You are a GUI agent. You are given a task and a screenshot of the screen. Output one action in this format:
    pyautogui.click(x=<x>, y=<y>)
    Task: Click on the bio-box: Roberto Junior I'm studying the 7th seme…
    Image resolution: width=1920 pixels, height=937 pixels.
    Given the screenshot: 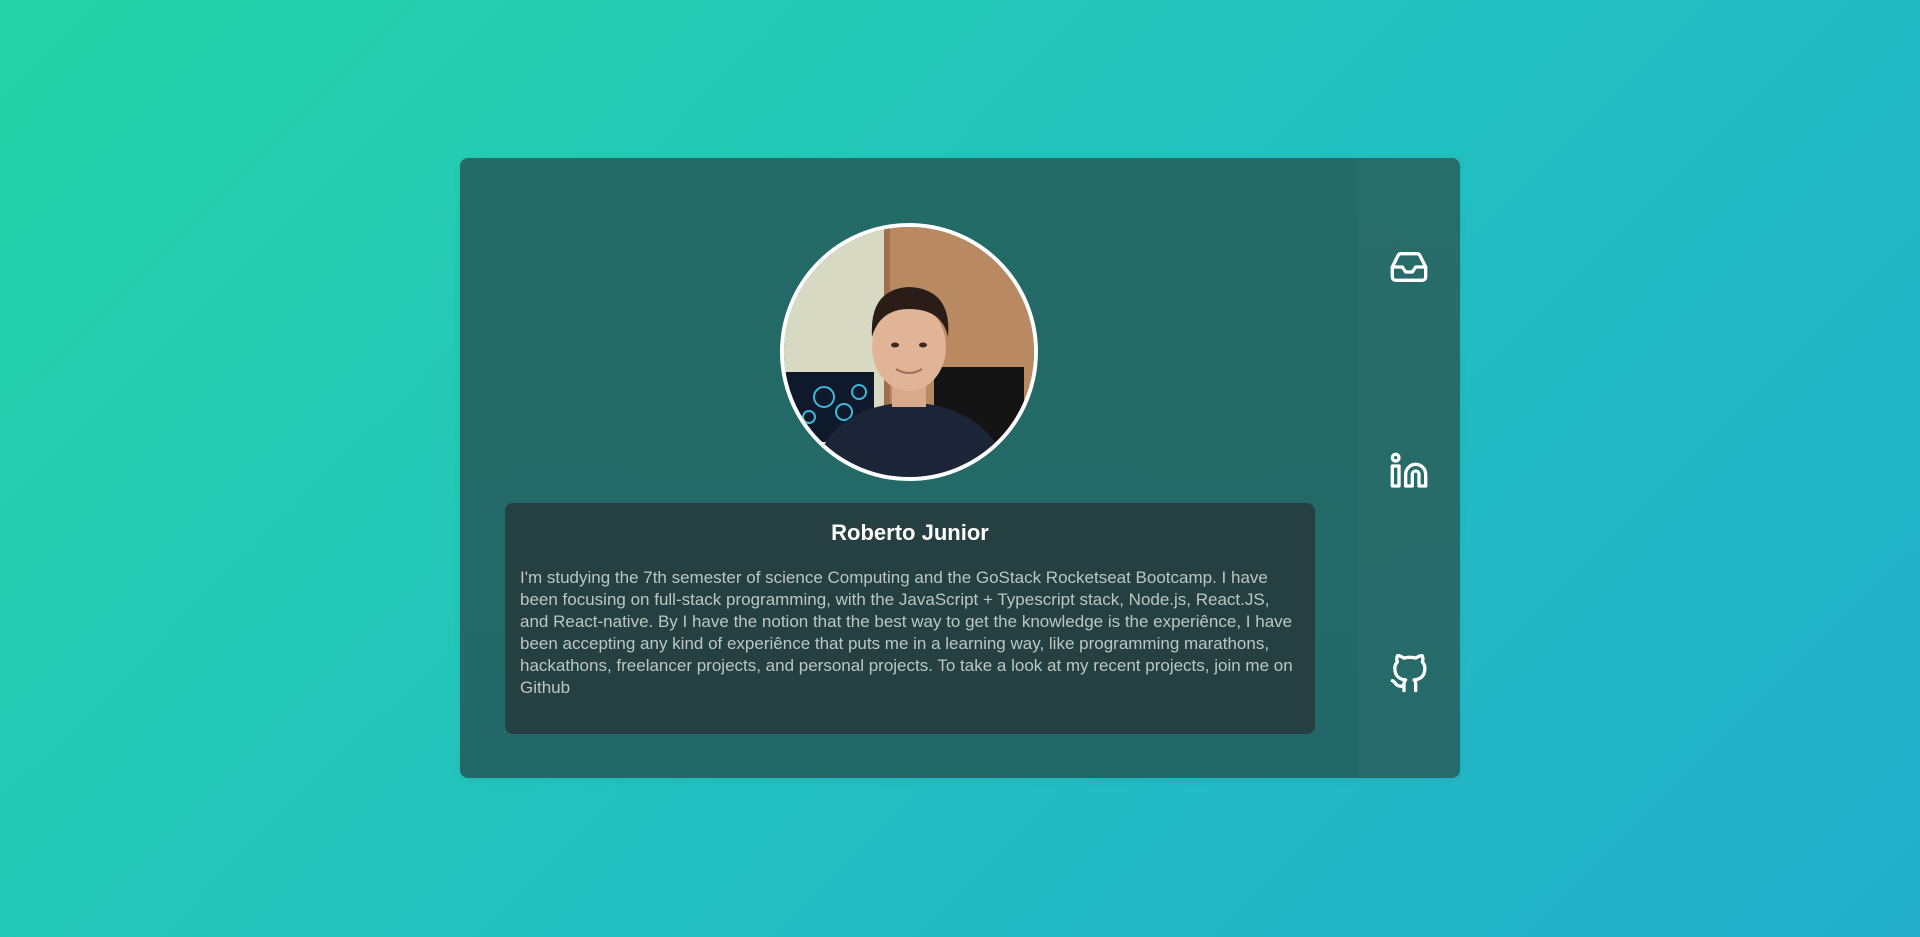 What is the action you would take?
    pyautogui.click(x=910, y=618)
    